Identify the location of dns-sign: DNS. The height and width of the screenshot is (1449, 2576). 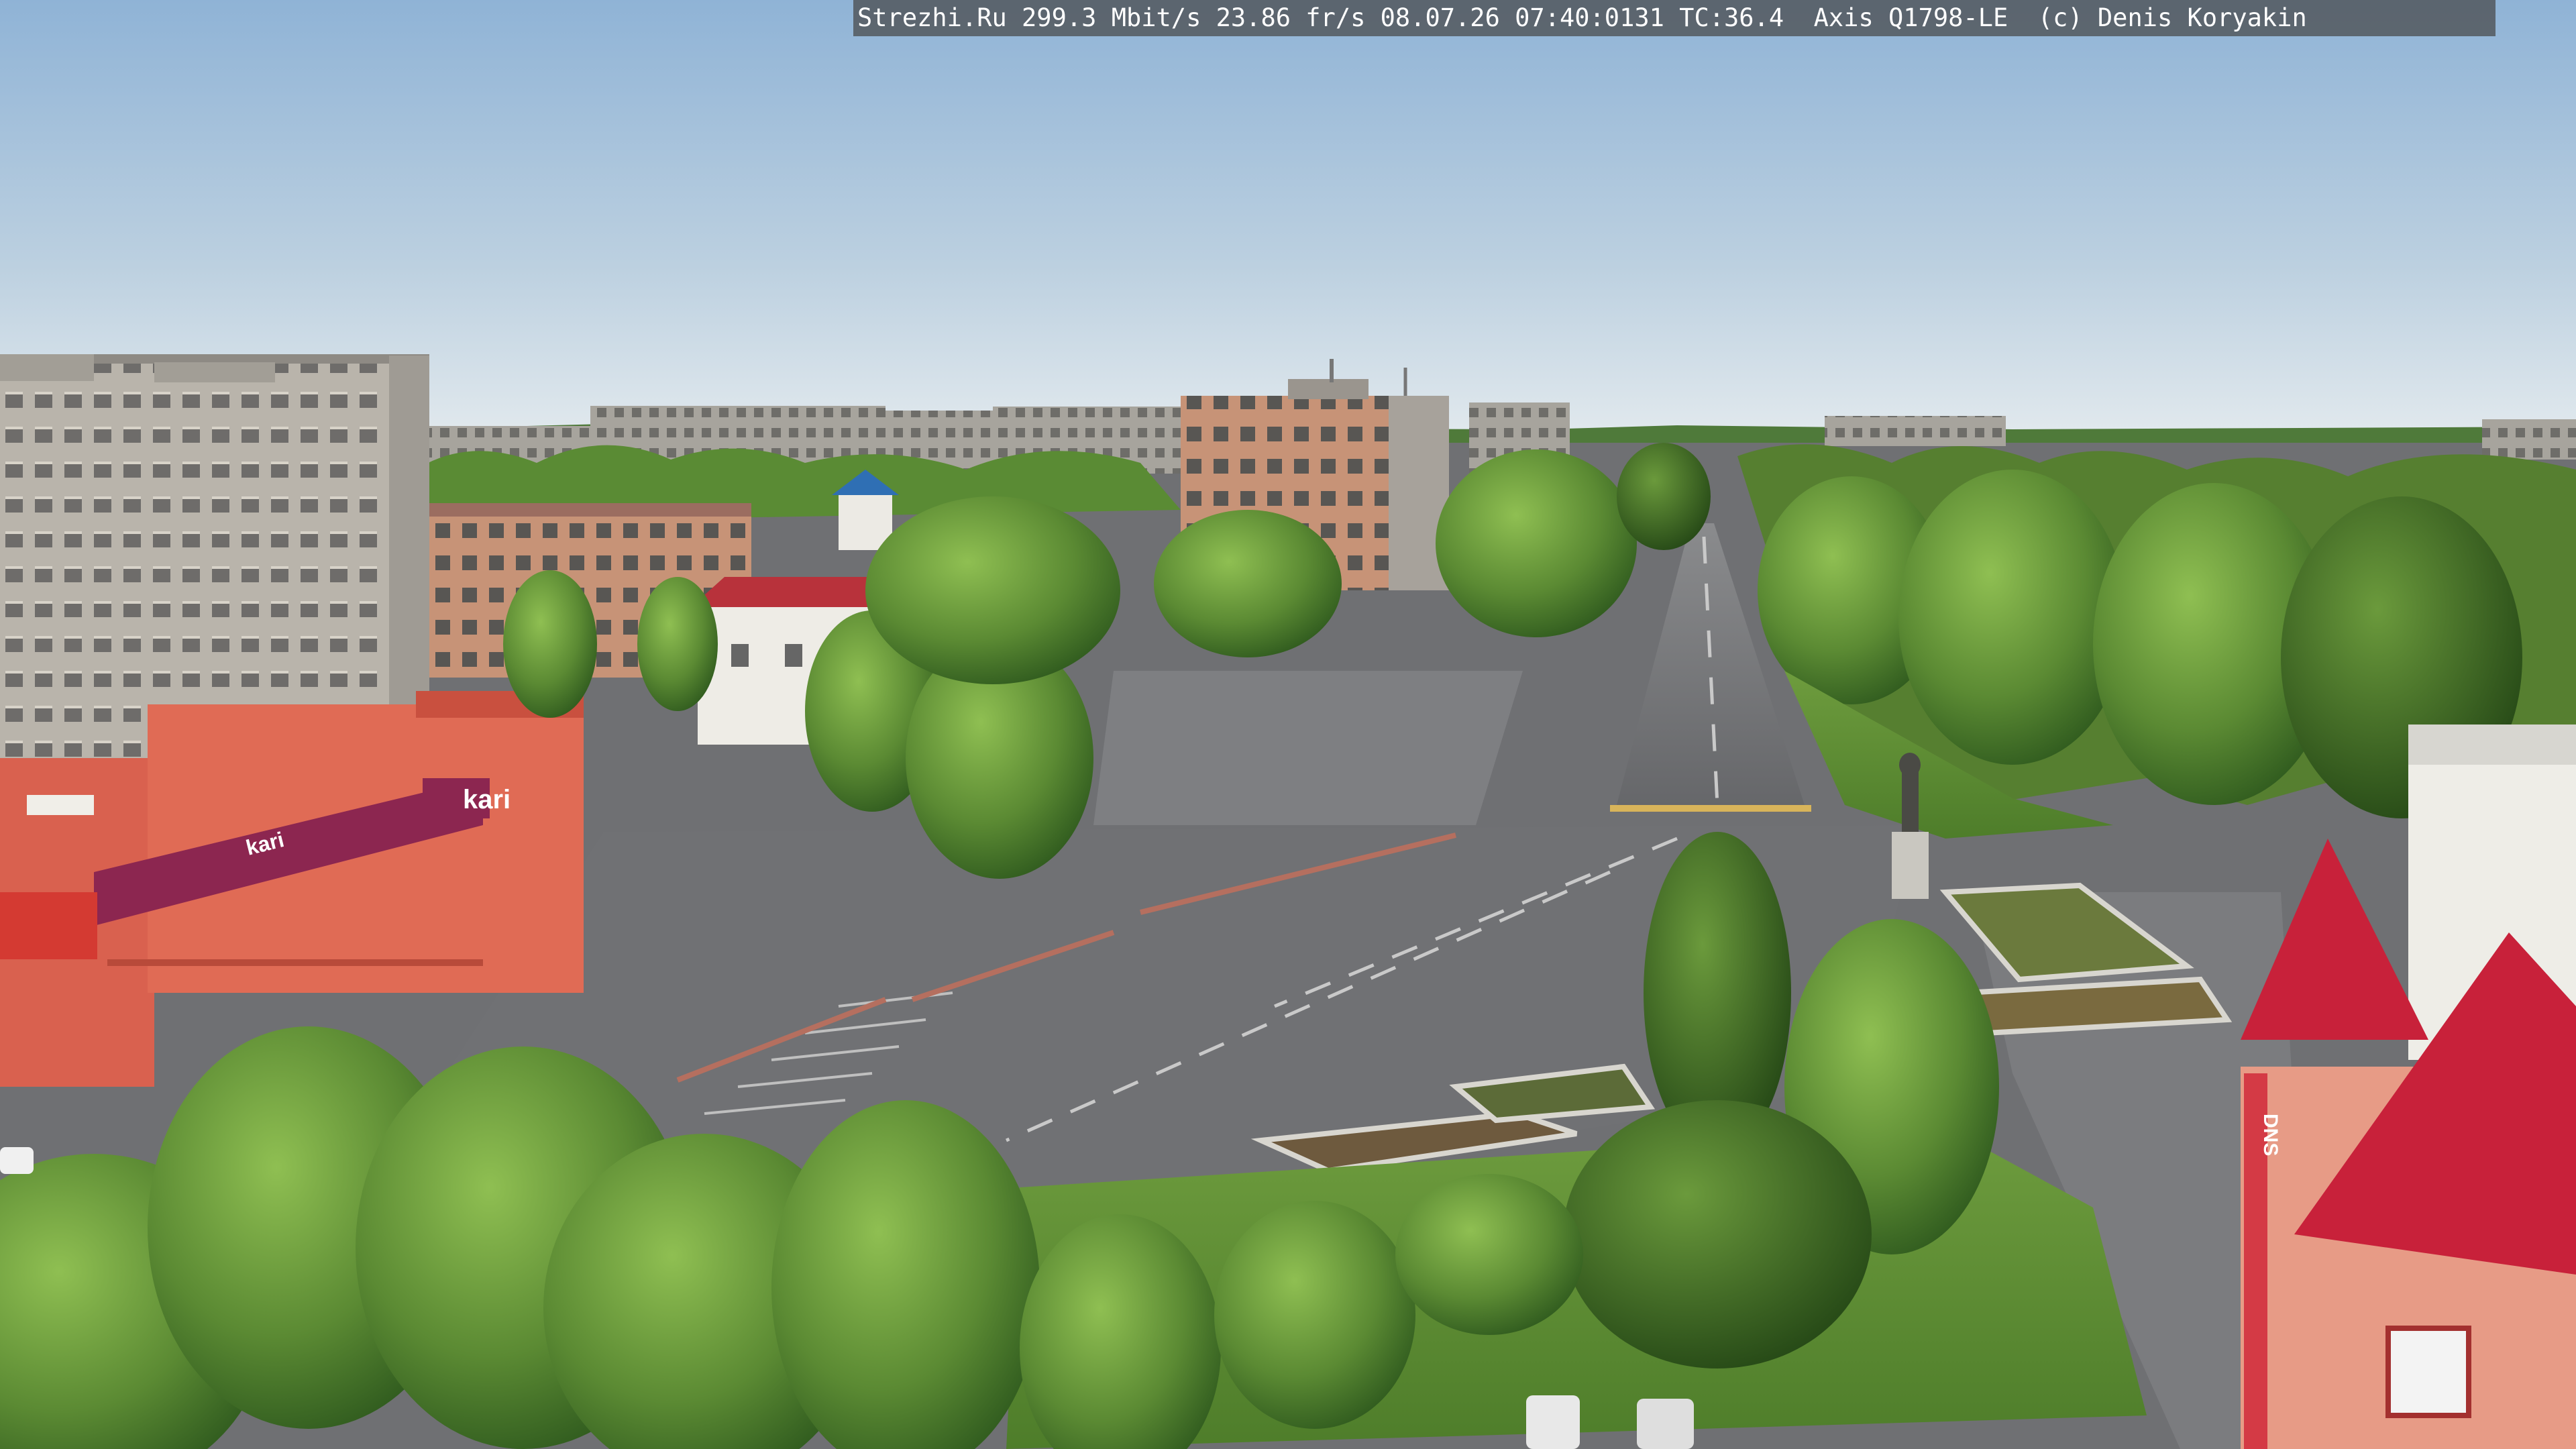
(2270, 1135).